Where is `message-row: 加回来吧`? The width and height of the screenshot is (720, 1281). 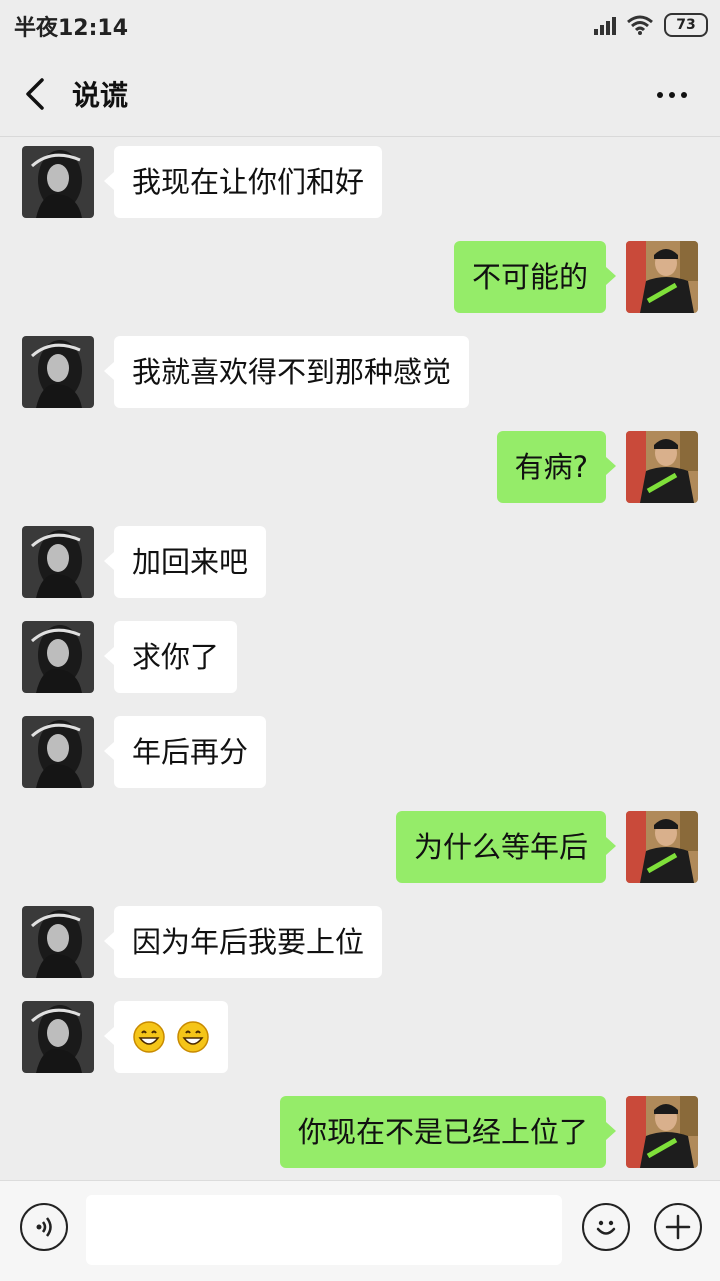
message-row: 加回来吧 is located at coordinates (360, 564).